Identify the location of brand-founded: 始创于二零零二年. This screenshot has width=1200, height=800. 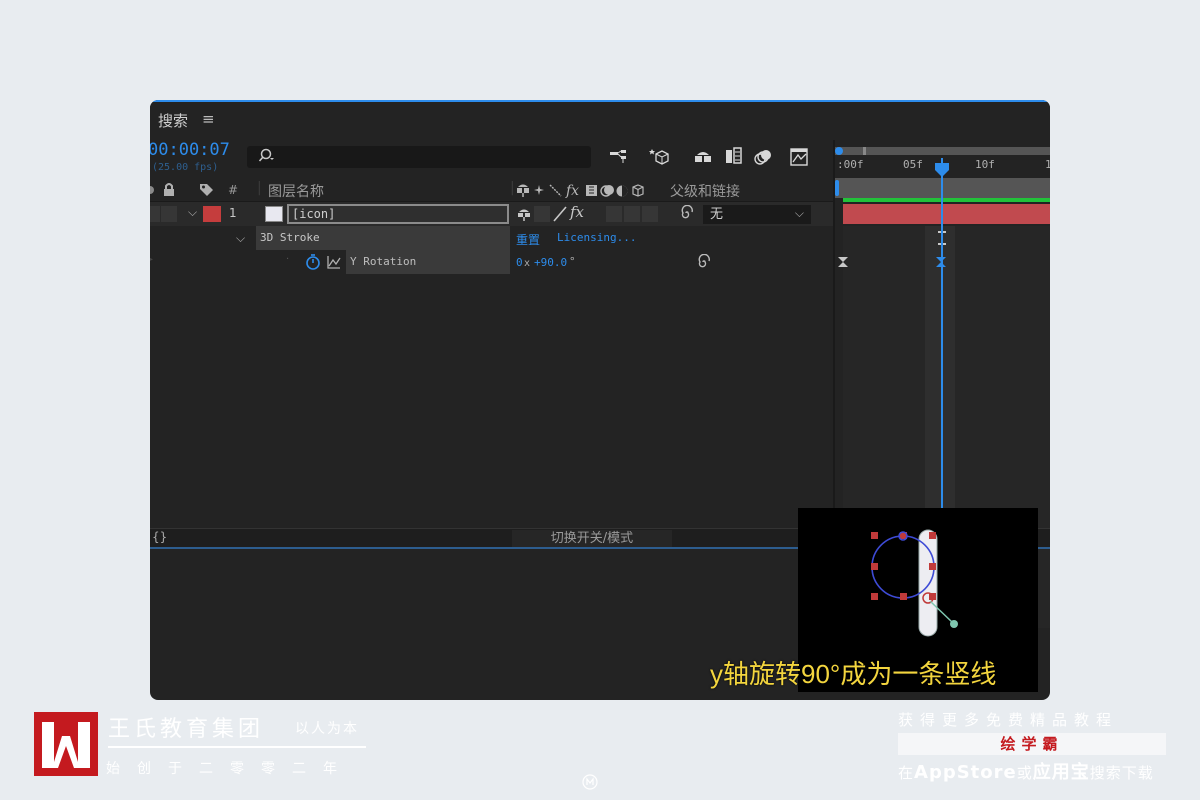
(230, 769).